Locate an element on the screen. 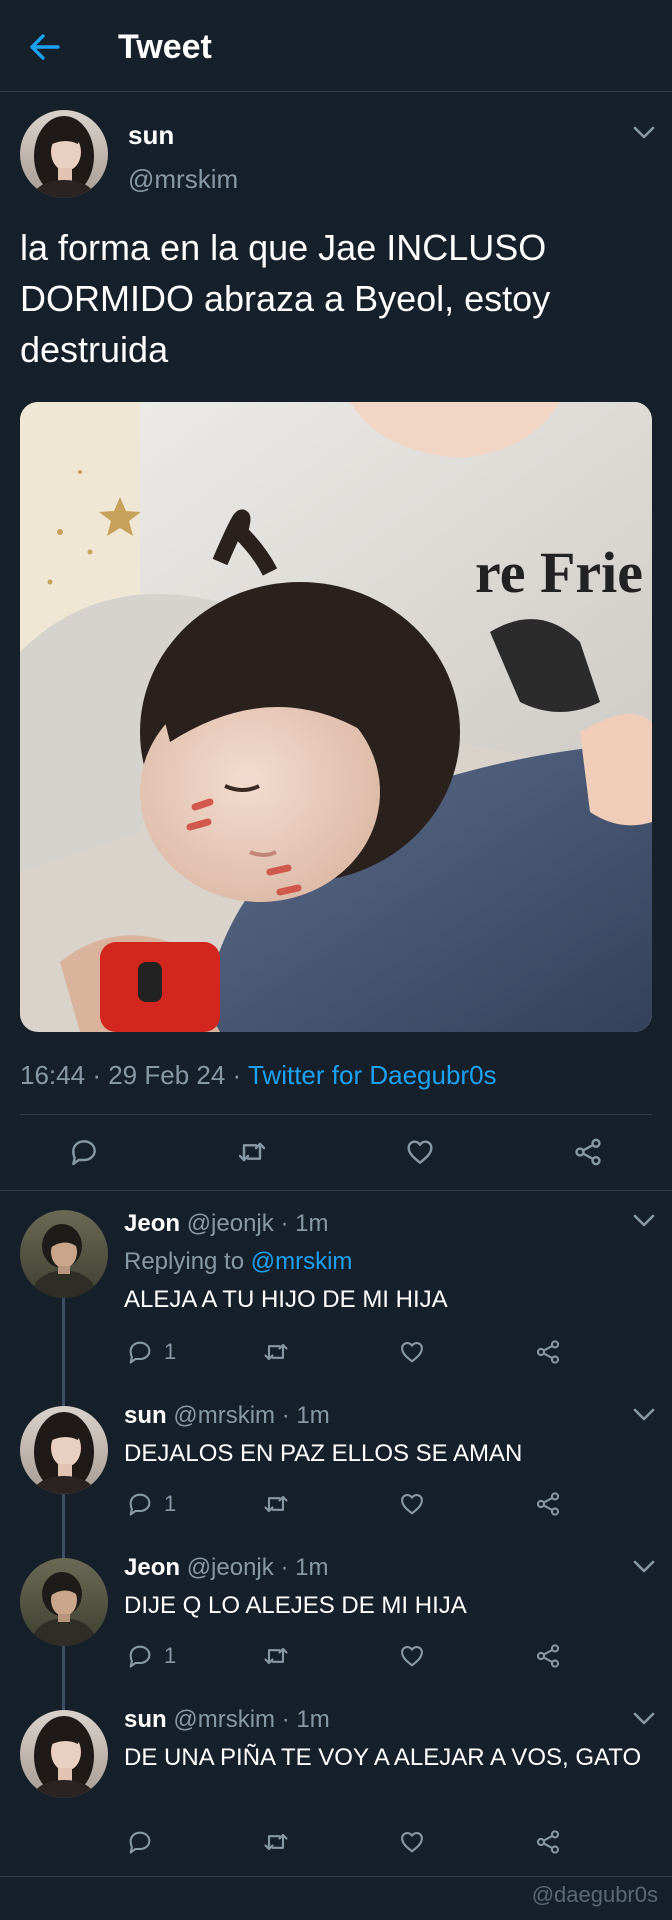 The image size is (672, 1920). tweet-time: 16:44 is located at coordinates (53, 1075).